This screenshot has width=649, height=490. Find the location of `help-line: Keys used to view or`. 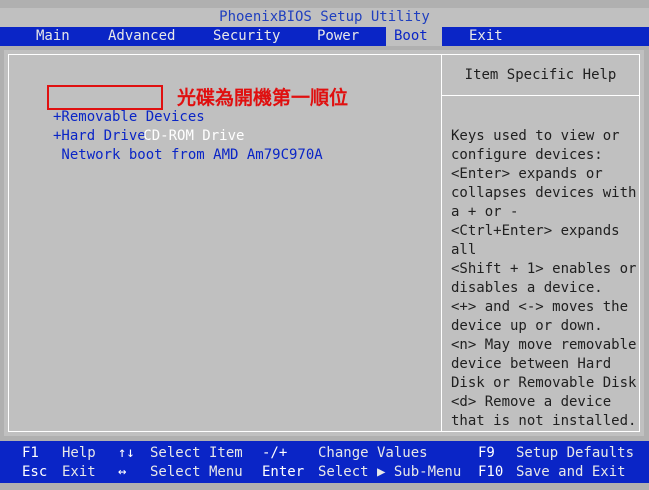

help-line: Keys used to view or is located at coordinates (535, 136).